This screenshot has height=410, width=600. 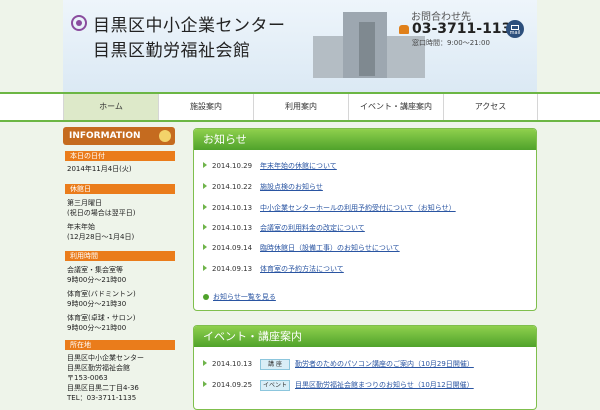 What do you see at coordinates (275, 364) in the screenshot?
I see `category-badge: 講 座` at bounding box center [275, 364].